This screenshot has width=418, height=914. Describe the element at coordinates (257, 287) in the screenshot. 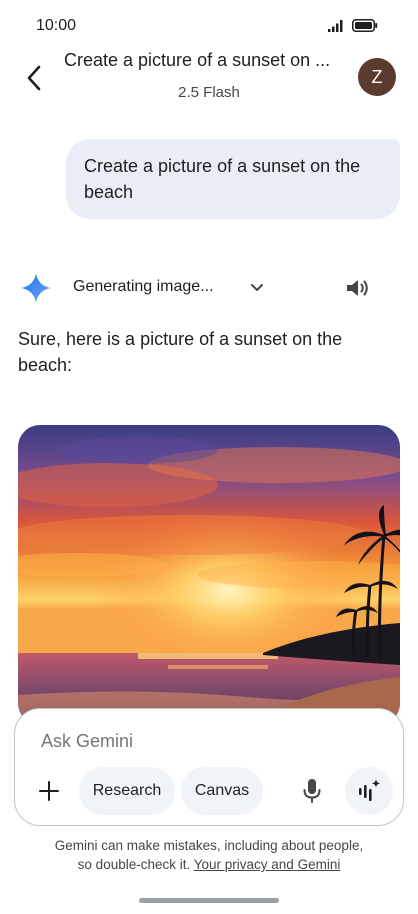

I see `chevron-down-icon` at that location.